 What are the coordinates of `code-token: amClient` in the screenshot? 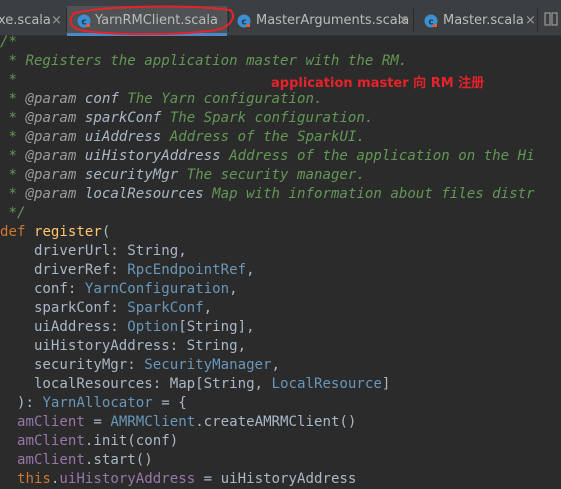 It's located at (42, 441).